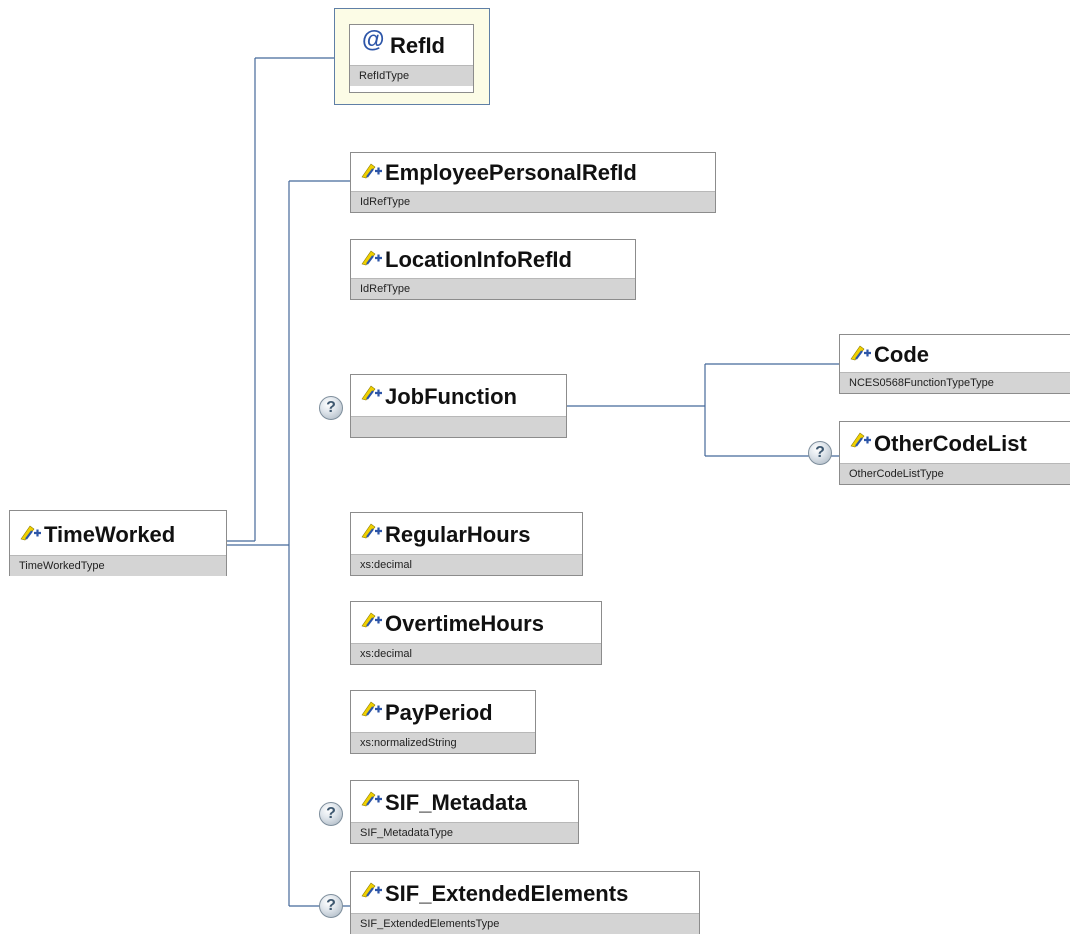 This screenshot has width=1070, height=935. I want to click on attribute-name: RefId, so click(417, 45).